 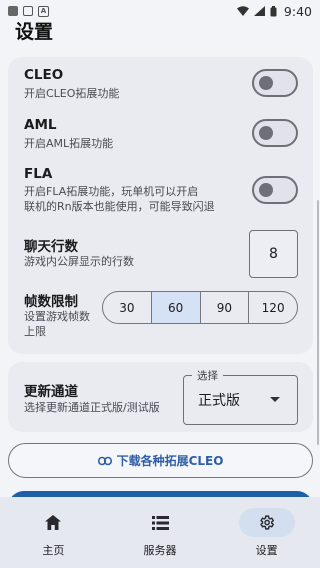 What do you see at coordinates (44, 75) in the screenshot?
I see `cleo-title: CLEO` at bounding box center [44, 75].